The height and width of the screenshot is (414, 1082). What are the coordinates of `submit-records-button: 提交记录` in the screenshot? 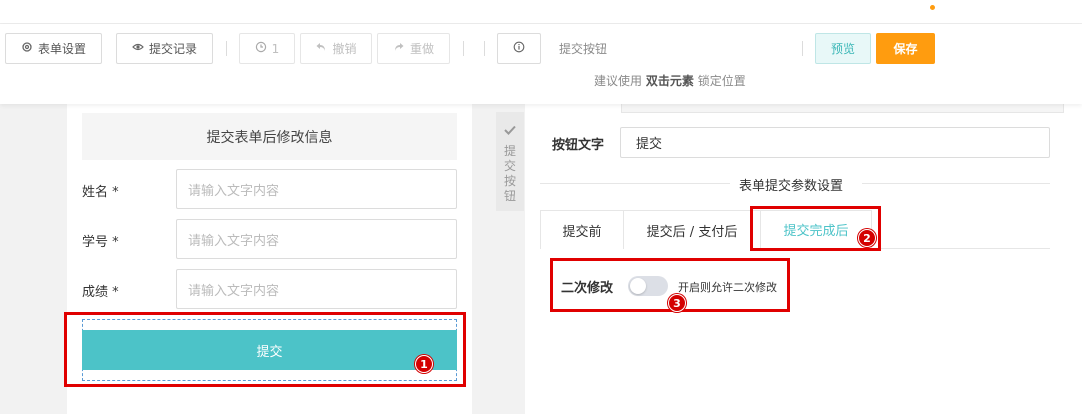 It's located at (164, 48).